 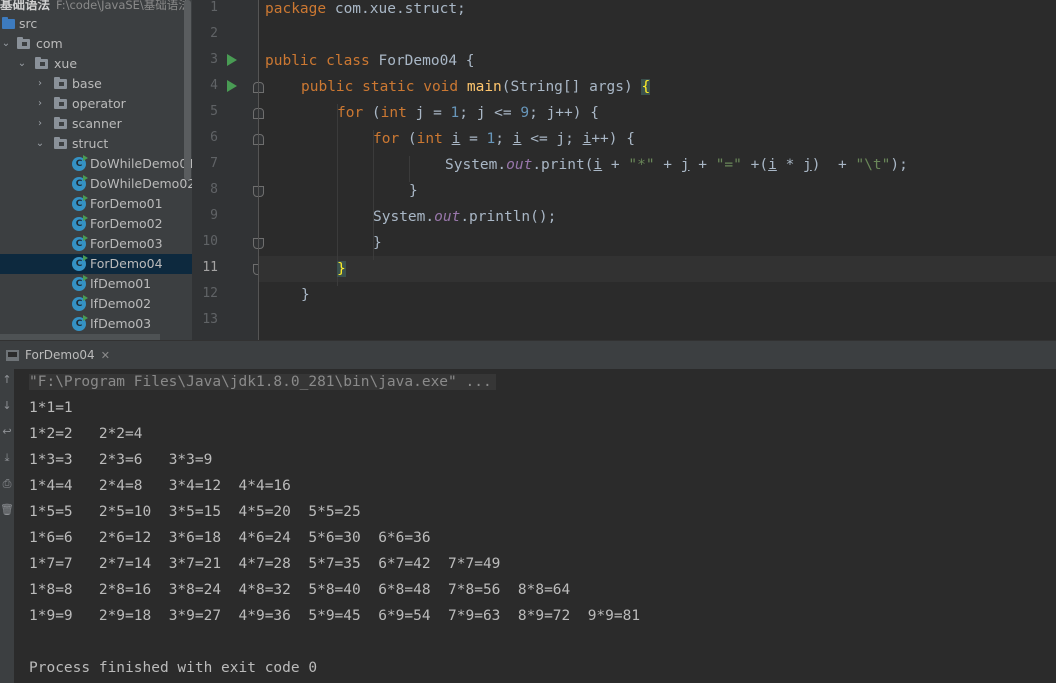 I want to click on console-line: 1*1=1, so click(x=51, y=408).